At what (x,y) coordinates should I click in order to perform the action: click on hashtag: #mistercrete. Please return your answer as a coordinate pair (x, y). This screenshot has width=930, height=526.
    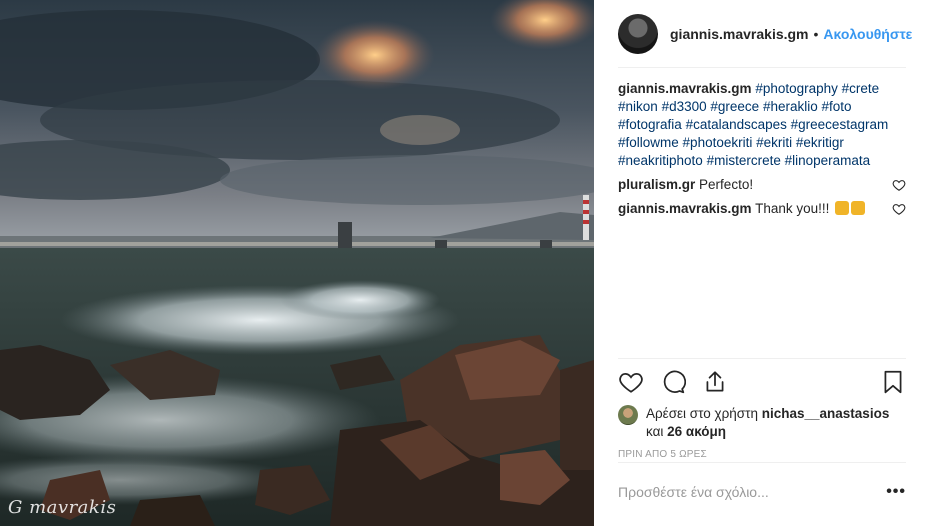
    Looking at the image, I should click on (744, 160).